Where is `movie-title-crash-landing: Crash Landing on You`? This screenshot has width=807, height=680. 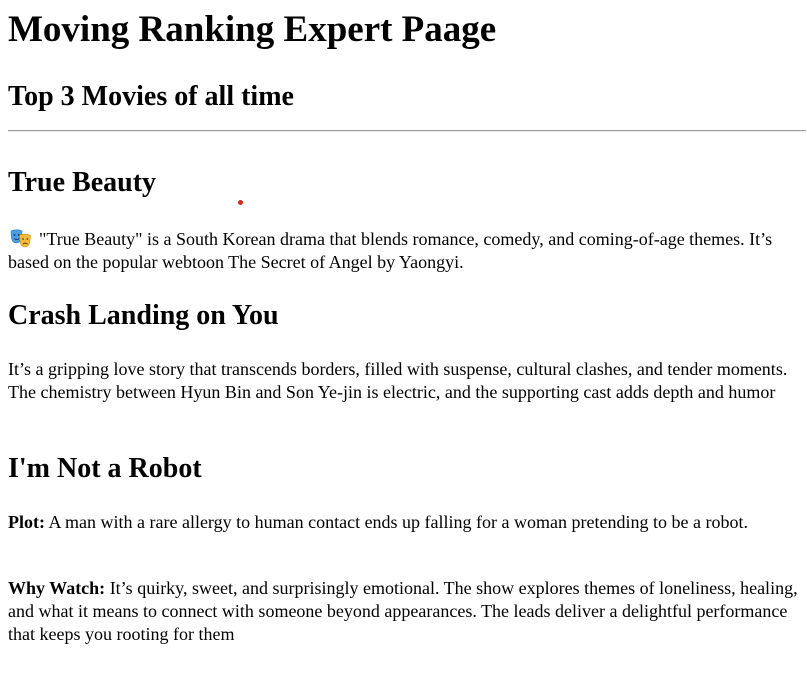 movie-title-crash-landing: Crash Landing on You is located at coordinates (143, 315).